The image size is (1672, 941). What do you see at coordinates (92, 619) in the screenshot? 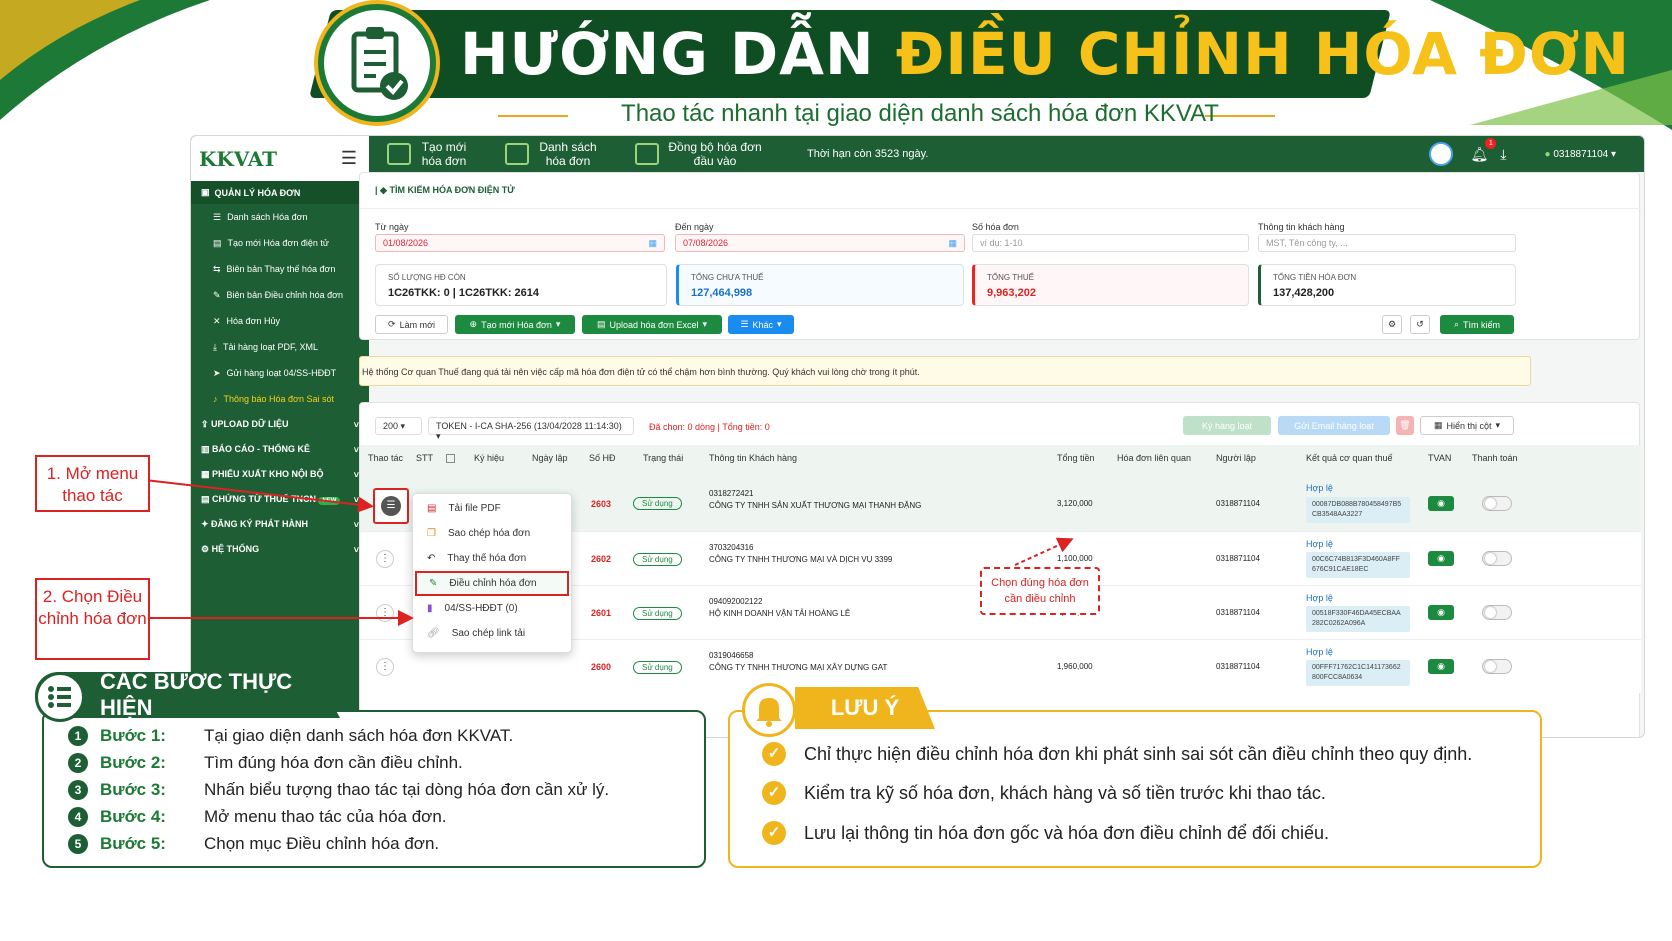
I see `callout-choose-adjust: 2. Chọn Điều chỉnh hóa đơn` at bounding box center [92, 619].